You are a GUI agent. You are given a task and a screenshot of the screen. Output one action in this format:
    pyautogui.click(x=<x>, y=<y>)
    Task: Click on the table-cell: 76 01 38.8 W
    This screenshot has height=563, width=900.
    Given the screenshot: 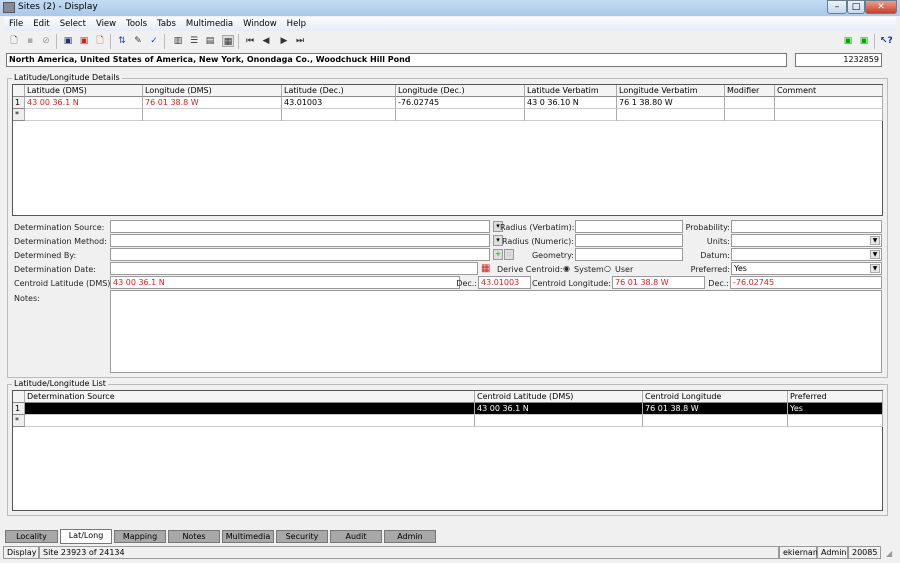 What is the action you would take?
    pyautogui.click(x=212, y=103)
    